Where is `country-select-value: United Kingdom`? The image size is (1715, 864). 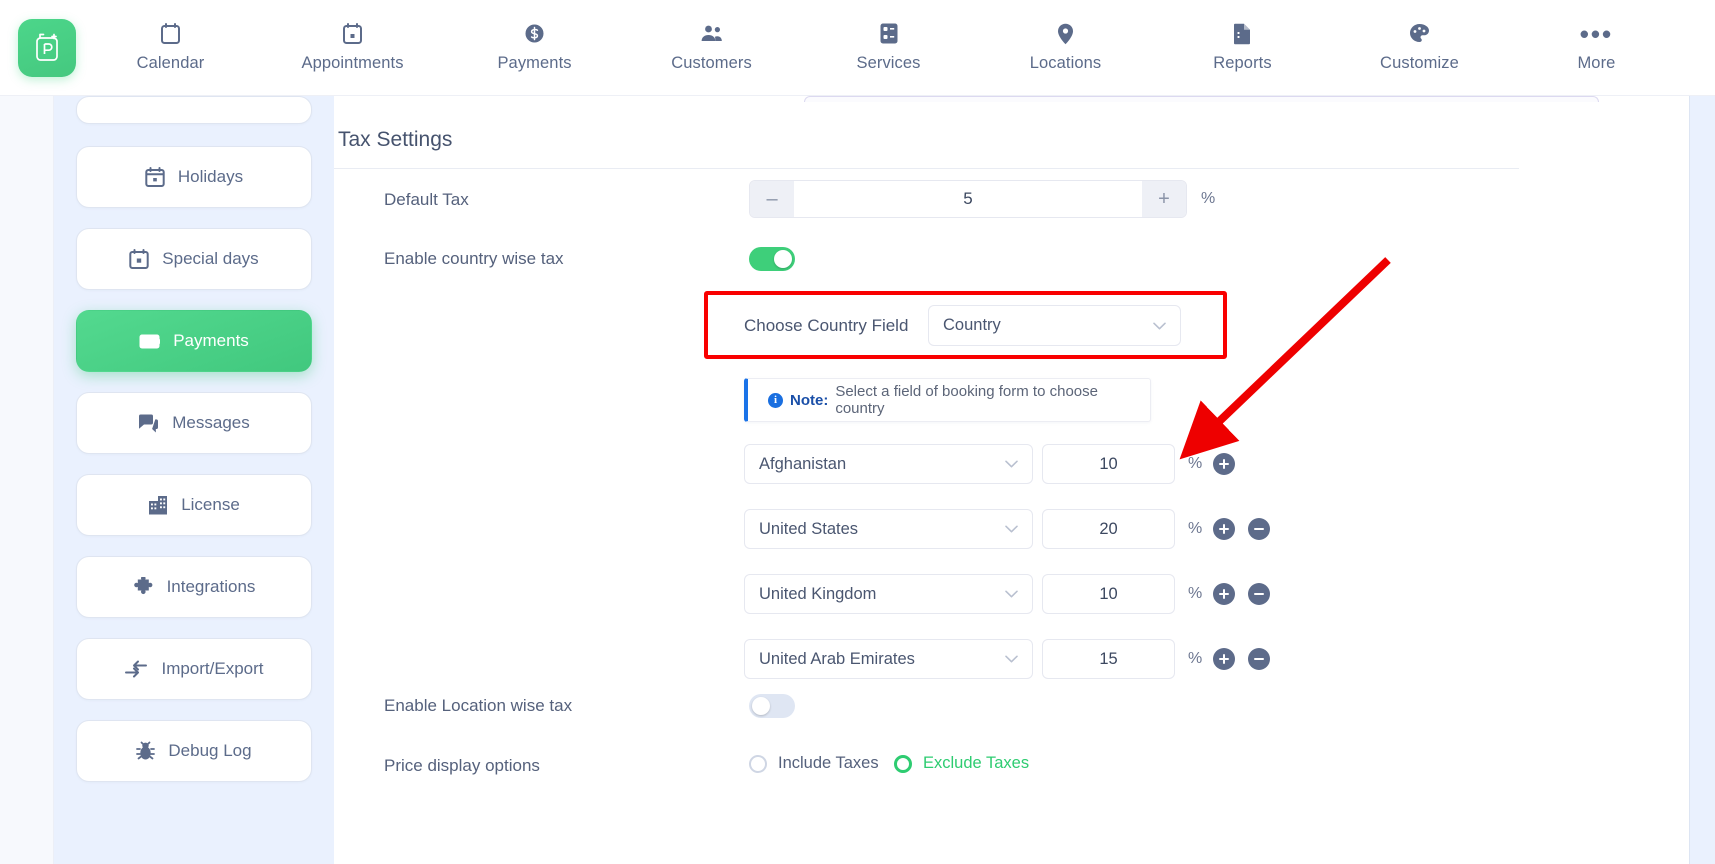
country-select-value: United Kingdom is located at coordinates (818, 593).